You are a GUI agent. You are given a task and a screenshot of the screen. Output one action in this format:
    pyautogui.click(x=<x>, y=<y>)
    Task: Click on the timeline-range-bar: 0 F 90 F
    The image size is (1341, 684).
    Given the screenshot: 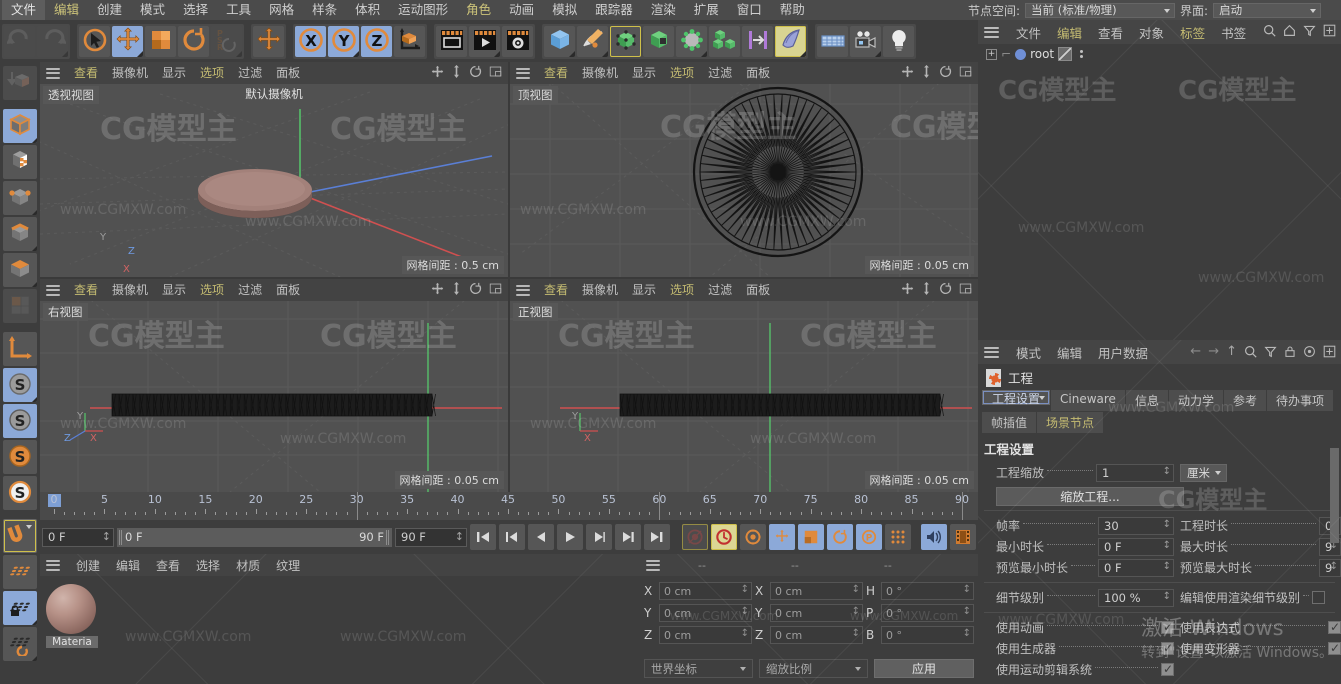 What is the action you would take?
    pyautogui.click(x=254, y=537)
    